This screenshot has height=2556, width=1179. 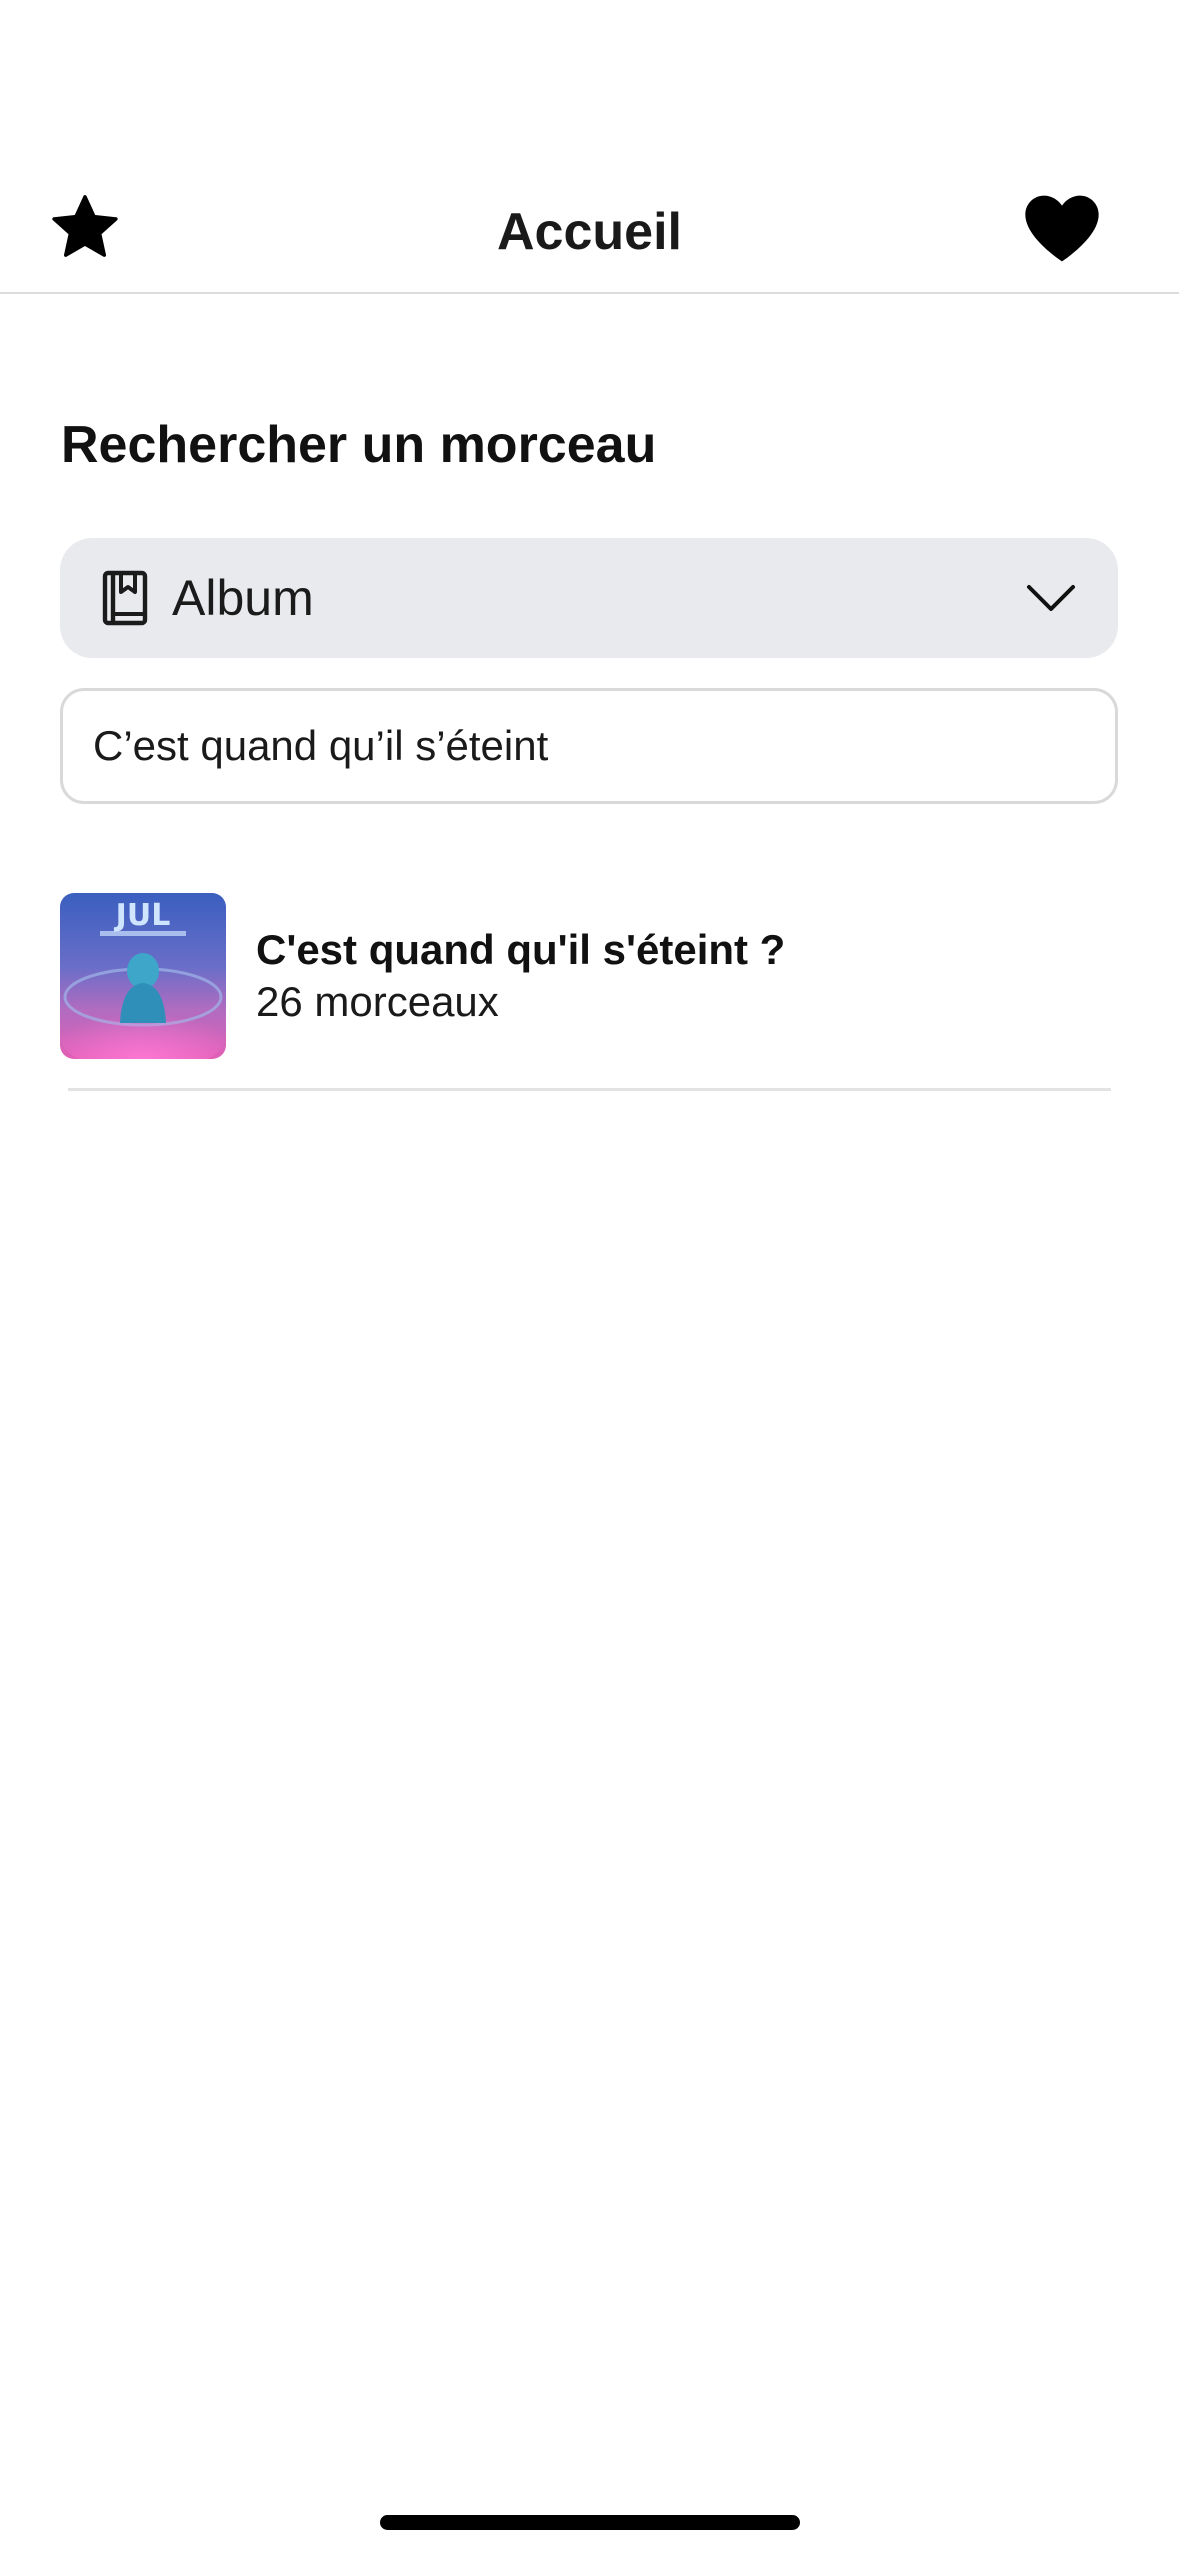 I want to click on album-cover-image: JUL, so click(x=143, y=976).